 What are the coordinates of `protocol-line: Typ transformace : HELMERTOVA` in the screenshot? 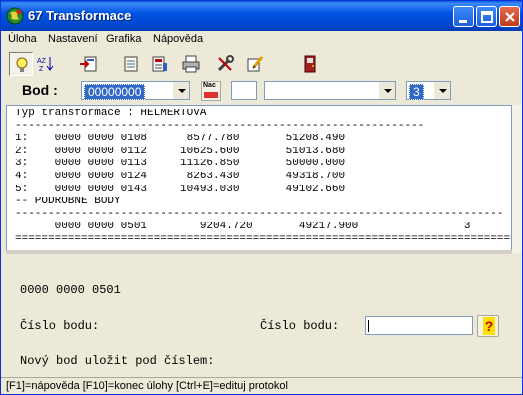 It's located at (111, 114).